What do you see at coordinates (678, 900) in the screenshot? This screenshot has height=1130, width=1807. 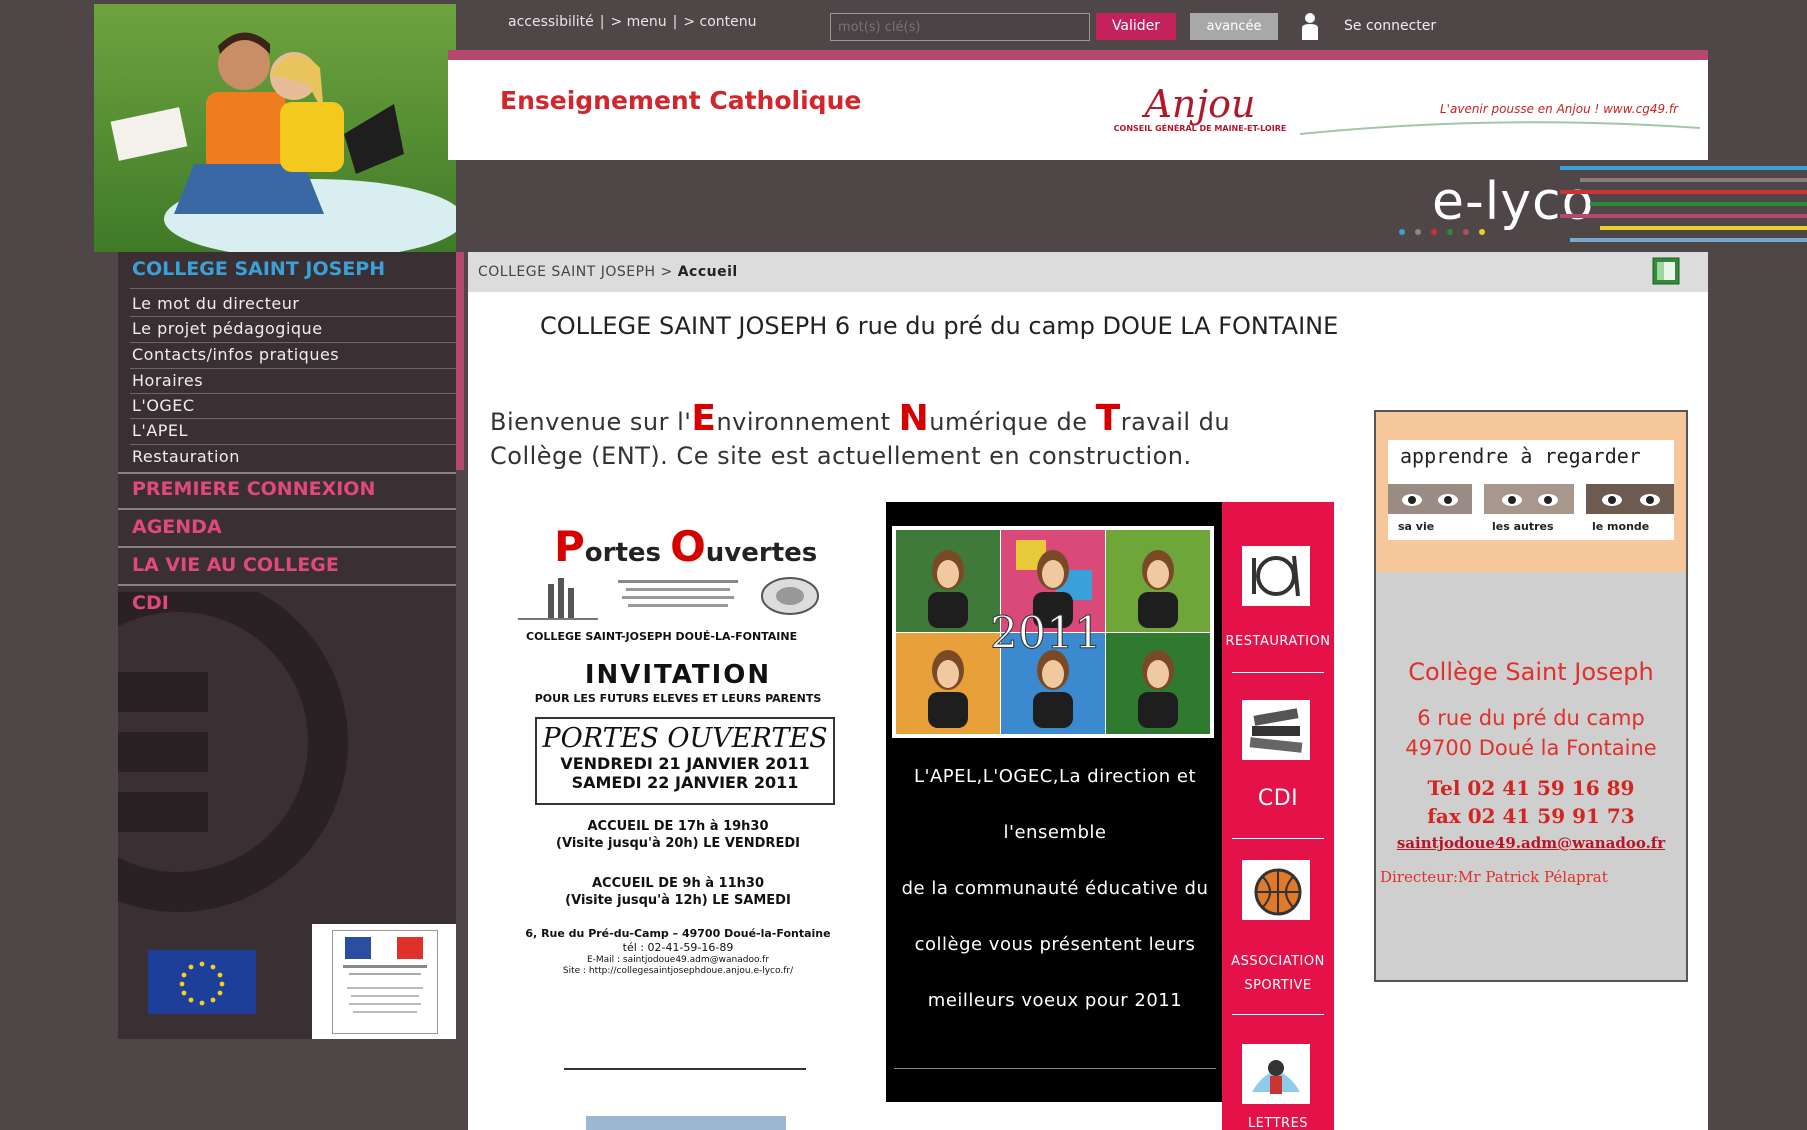 I see `flyer-accueil: (Visite jusqu'à 12h) LE SAMEDI` at bounding box center [678, 900].